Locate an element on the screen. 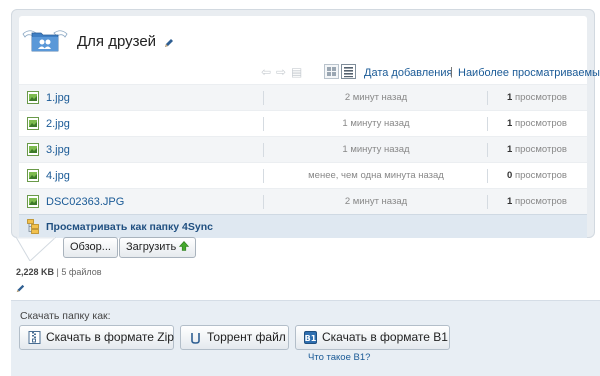  upload-button: Загрузить is located at coordinates (157, 247).